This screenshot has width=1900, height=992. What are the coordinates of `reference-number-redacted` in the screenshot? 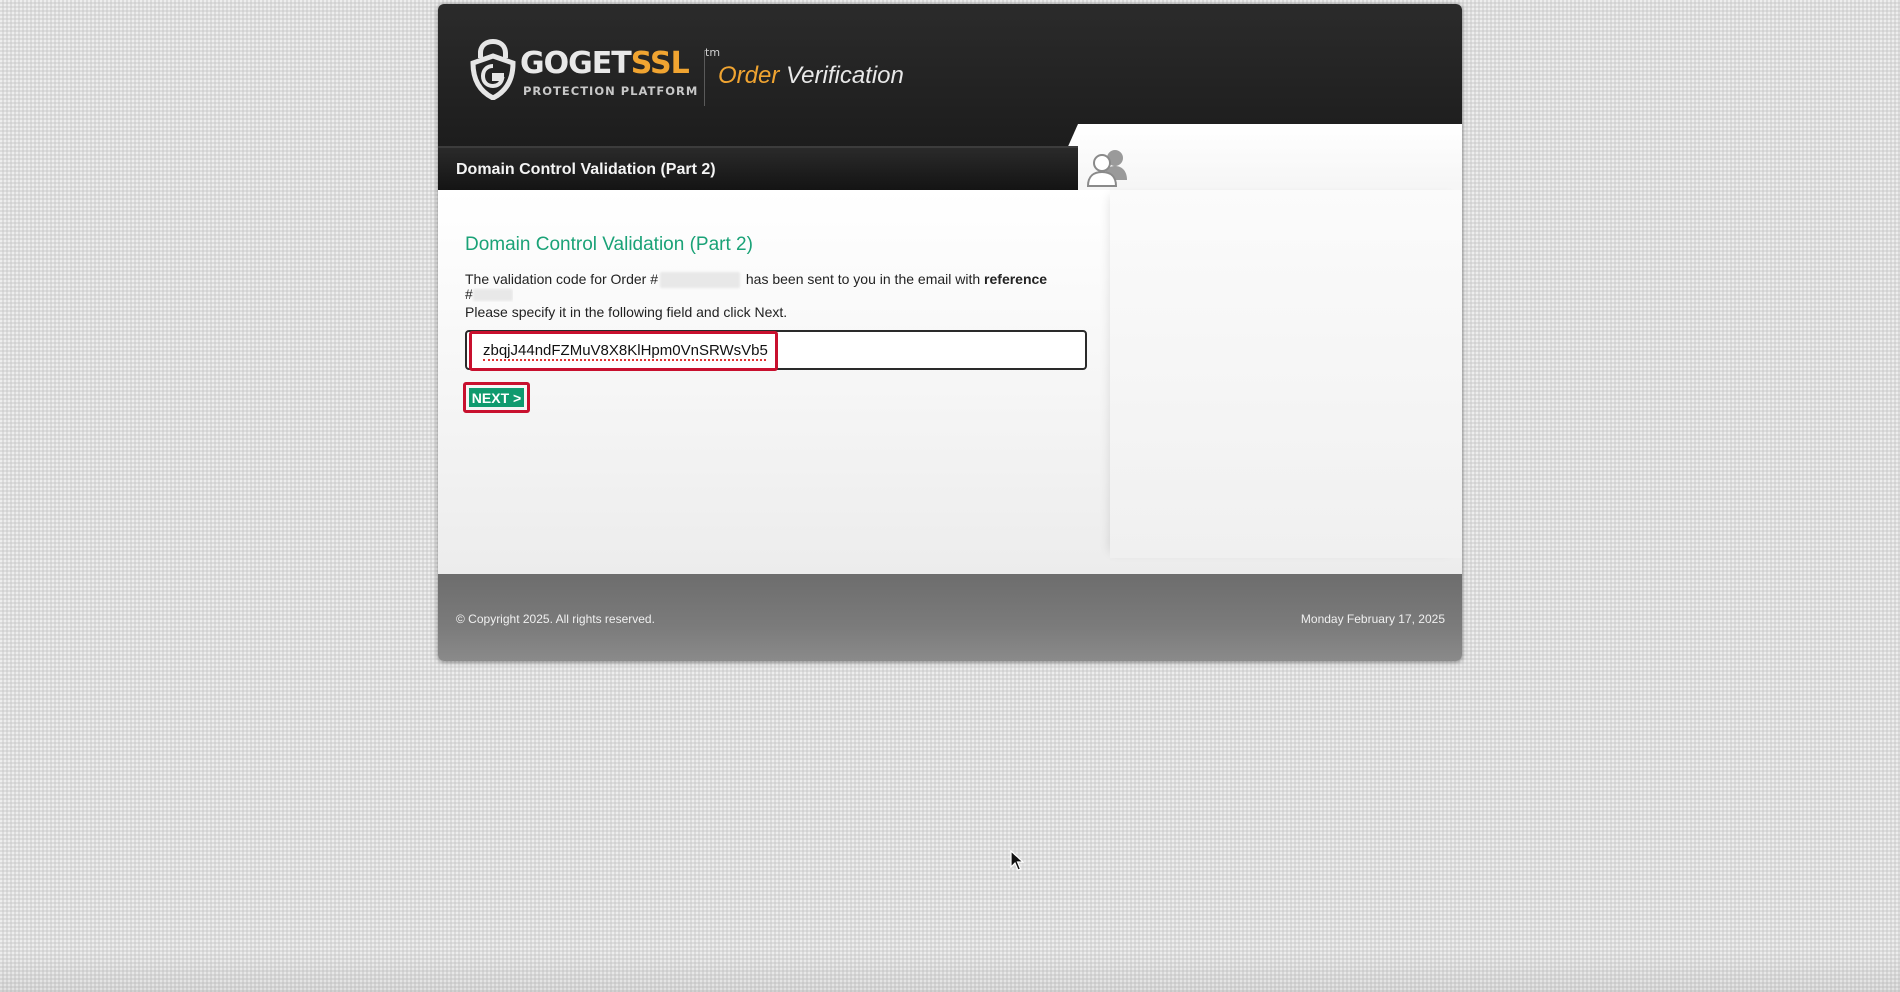 It's located at (492, 295).